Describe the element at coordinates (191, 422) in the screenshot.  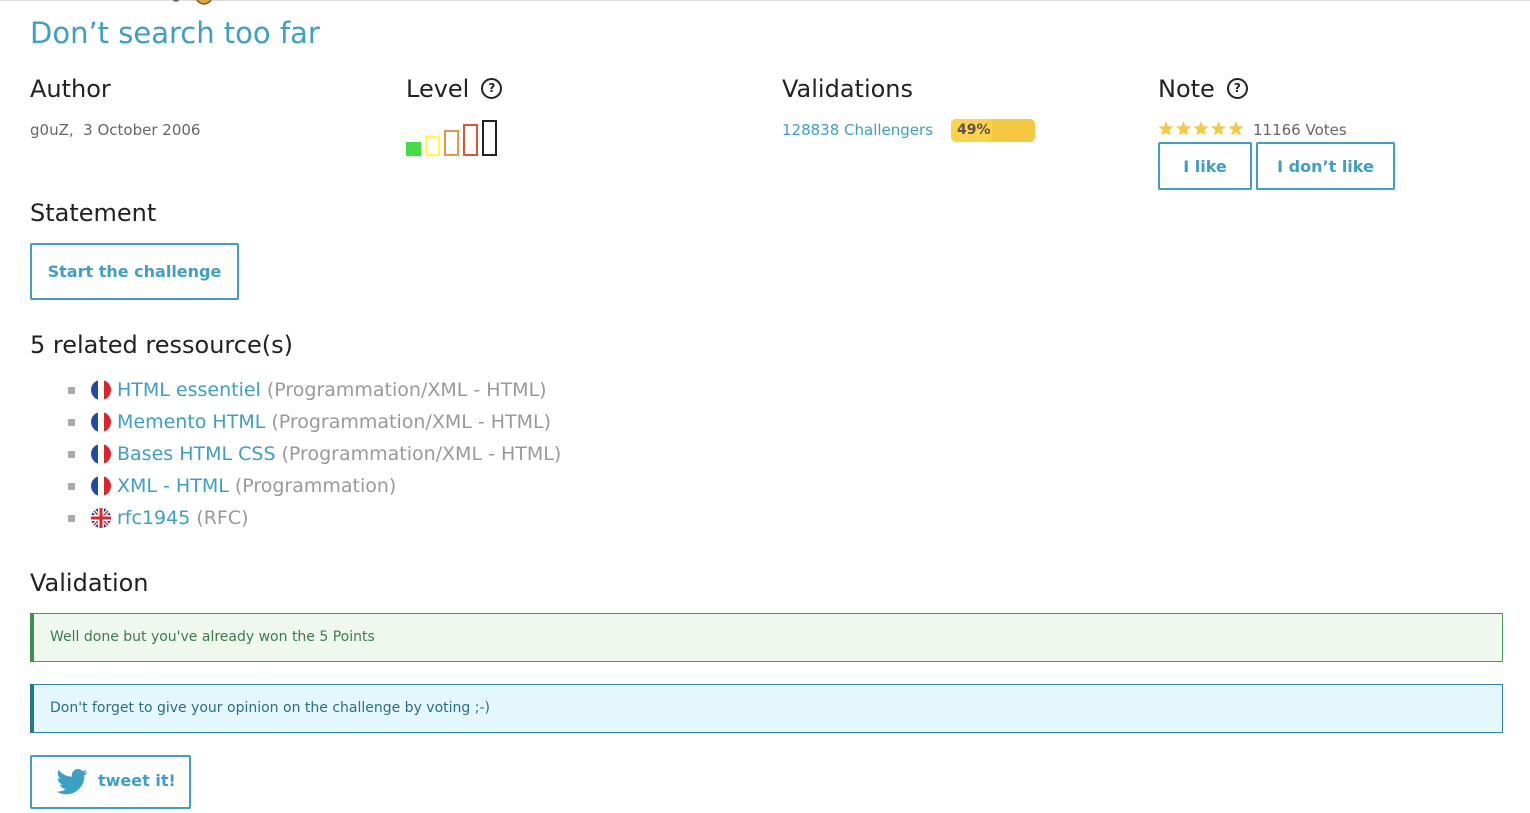
I see `resource-link: Memento HTML` at that location.